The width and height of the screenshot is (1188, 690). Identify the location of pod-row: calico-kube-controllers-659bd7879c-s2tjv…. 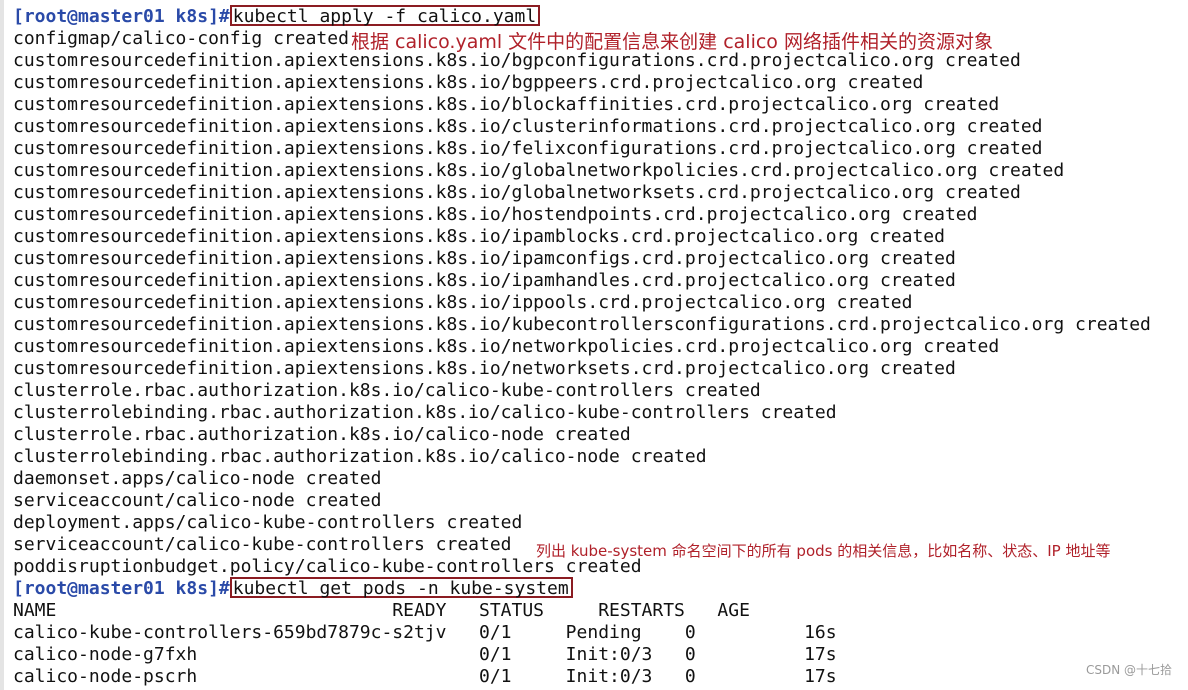
(425, 632).